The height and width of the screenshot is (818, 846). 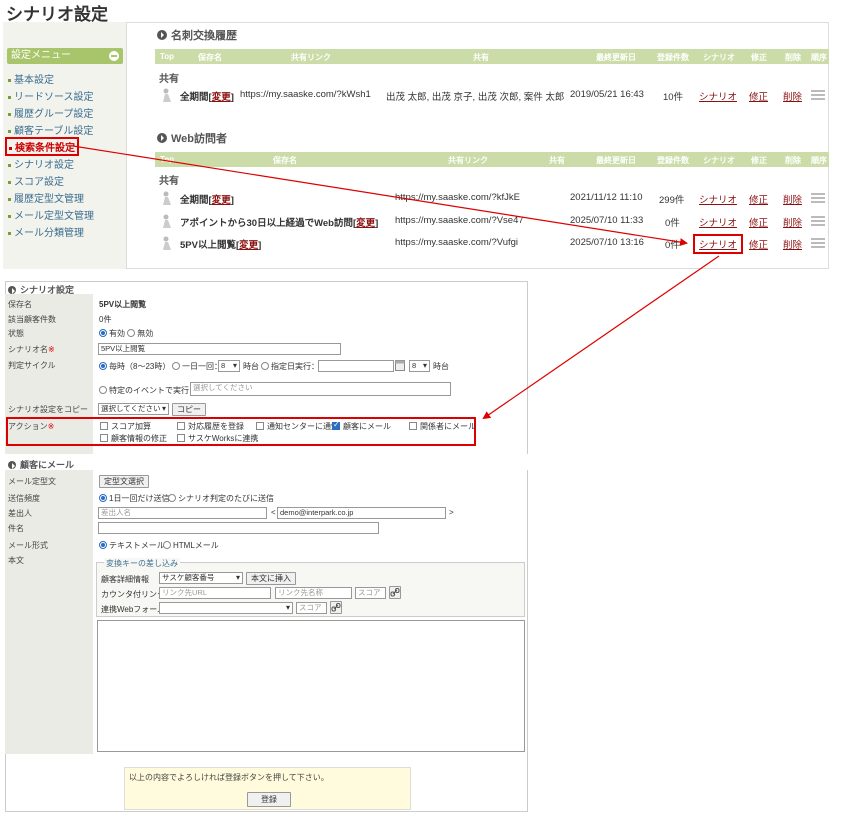 I want to click on arrow-to-action-row, so click(x=601, y=337).